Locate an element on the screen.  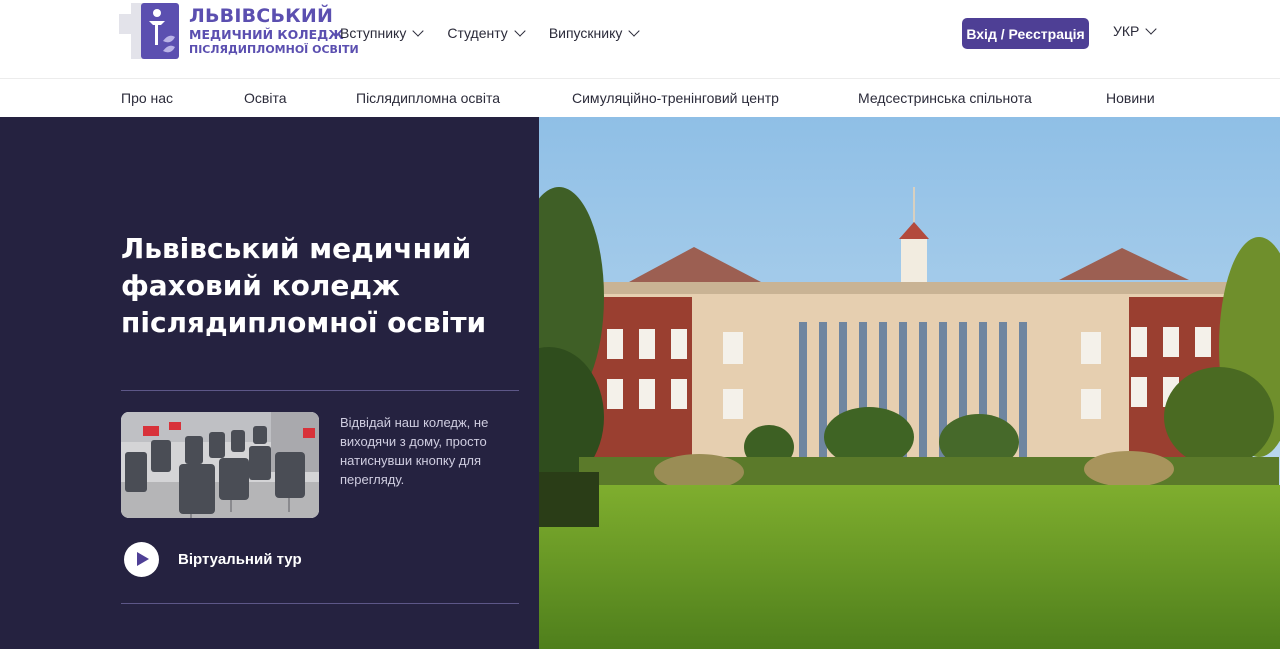
logo-line-1: ЛЬВІВСЬКИЙ is located at coordinates (261, 16).